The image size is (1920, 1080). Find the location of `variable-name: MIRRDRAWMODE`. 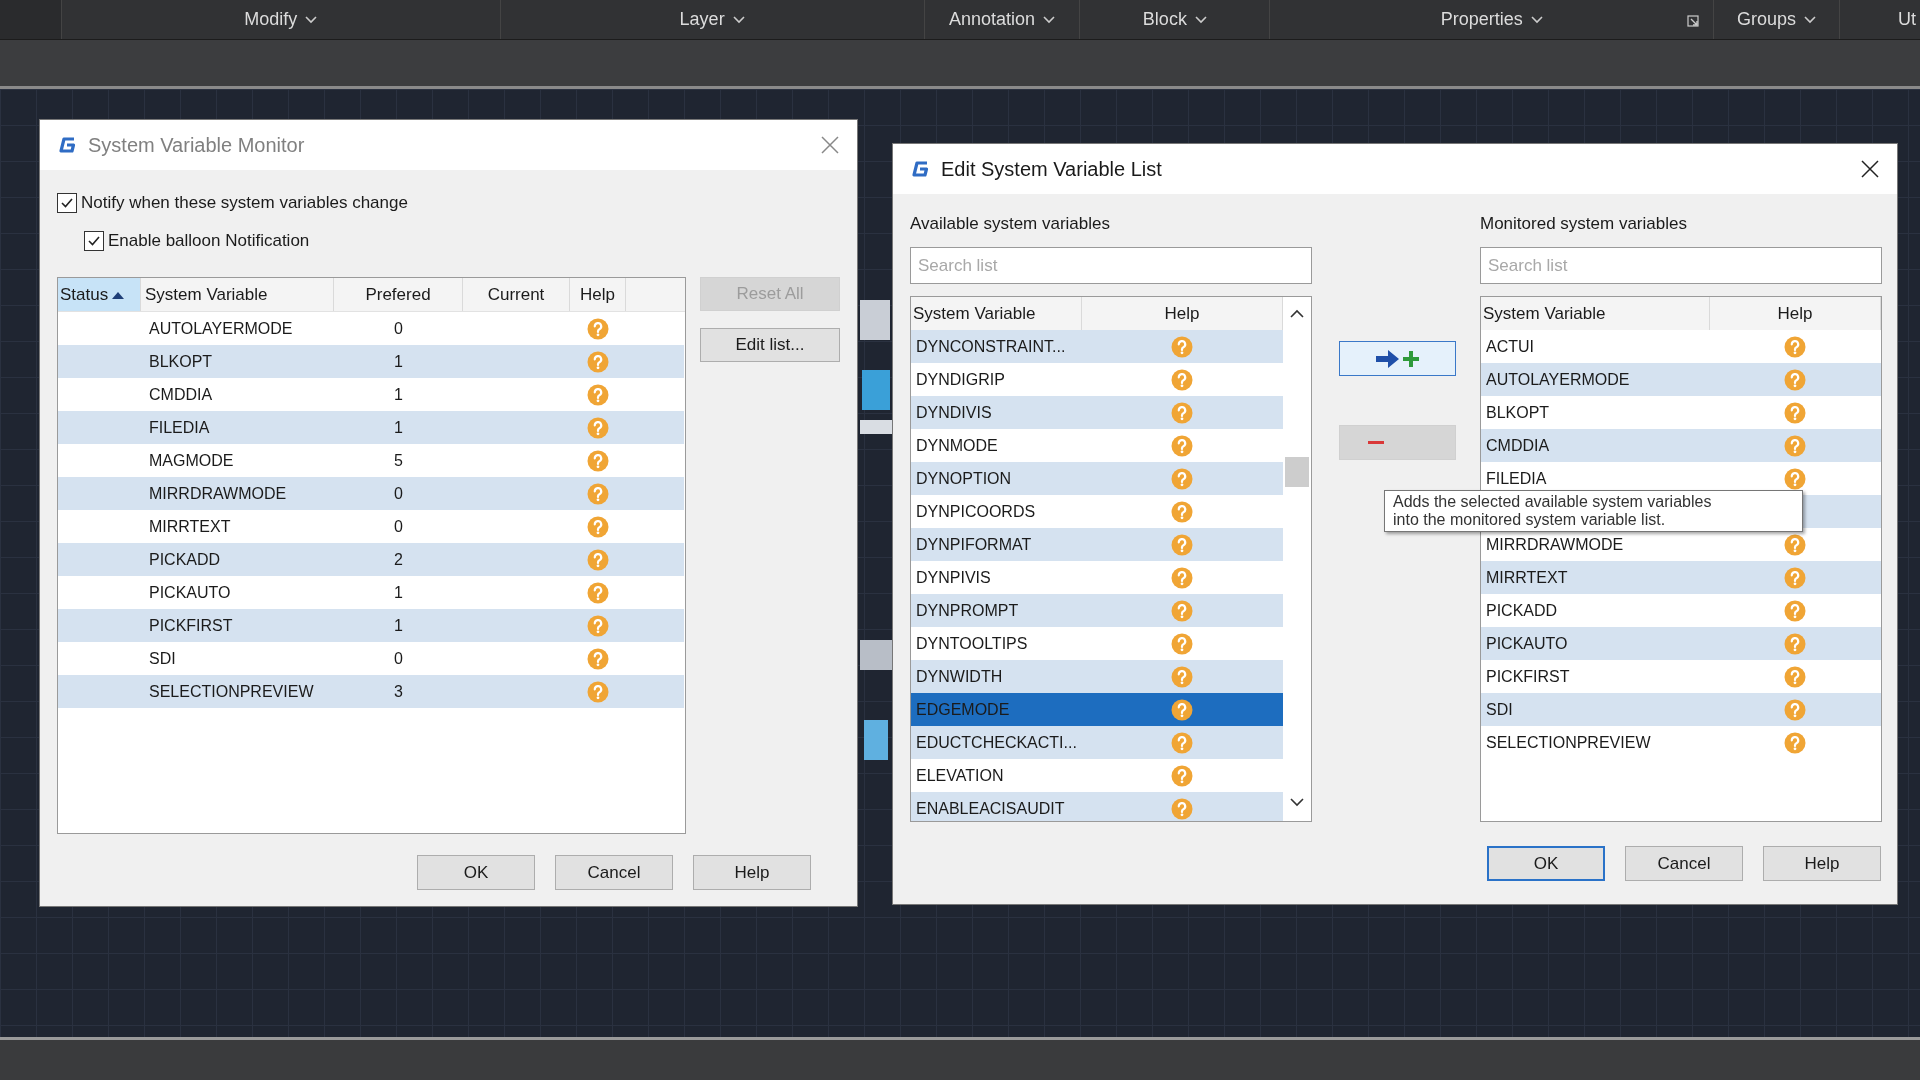

variable-name: MIRRDRAWMODE is located at coordinates (218, 493).